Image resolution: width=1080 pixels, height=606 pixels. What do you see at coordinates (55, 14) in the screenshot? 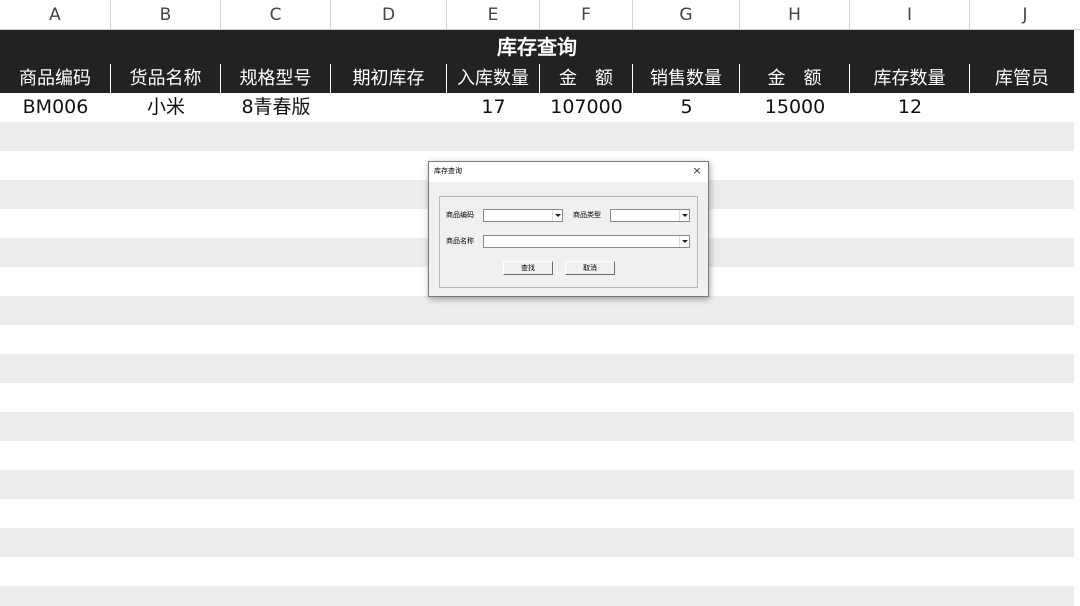
I see `column-header-a: A` at bounding box center [55, 14].